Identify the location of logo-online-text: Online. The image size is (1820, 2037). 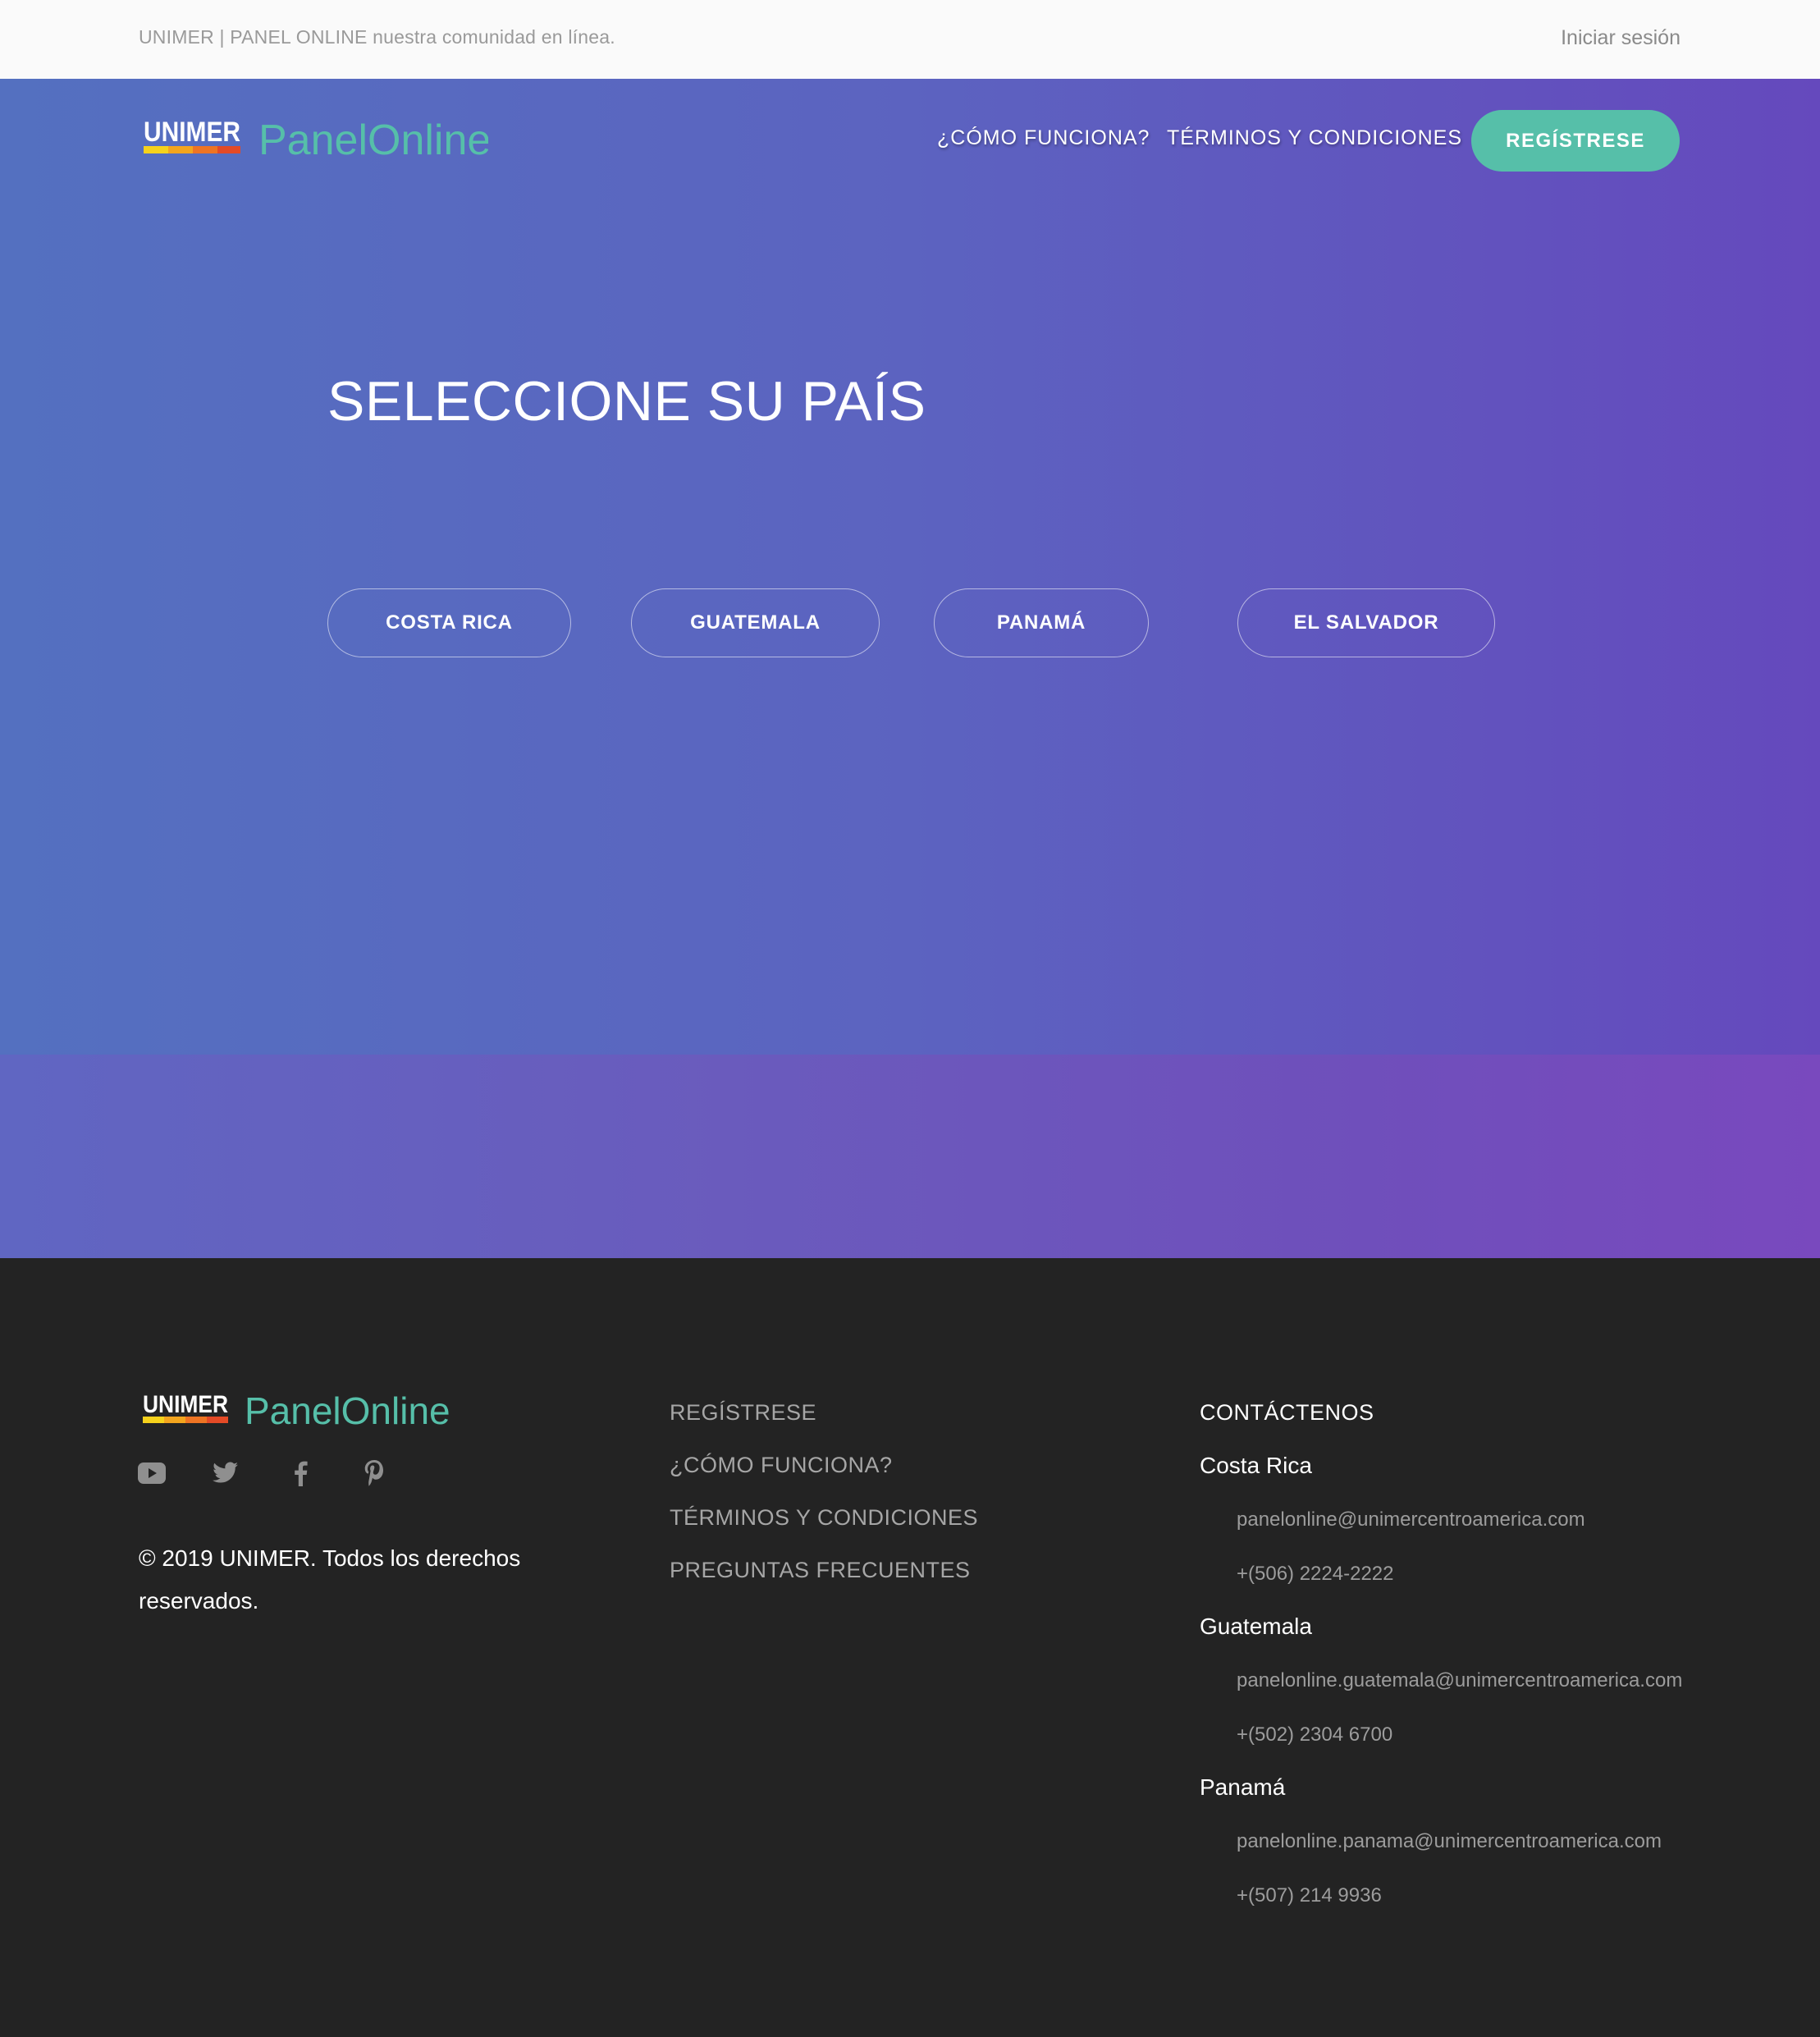
(428, 140).